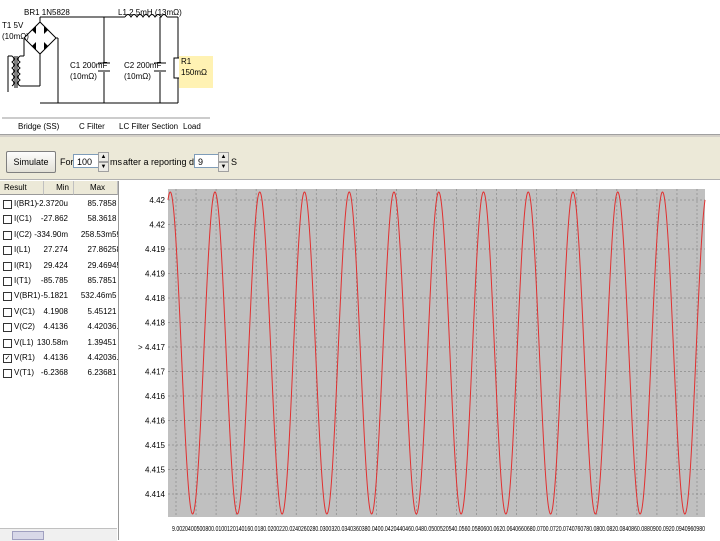 The image size is (720, 541). I want to click on ms-label: ms, so click(116, 162).